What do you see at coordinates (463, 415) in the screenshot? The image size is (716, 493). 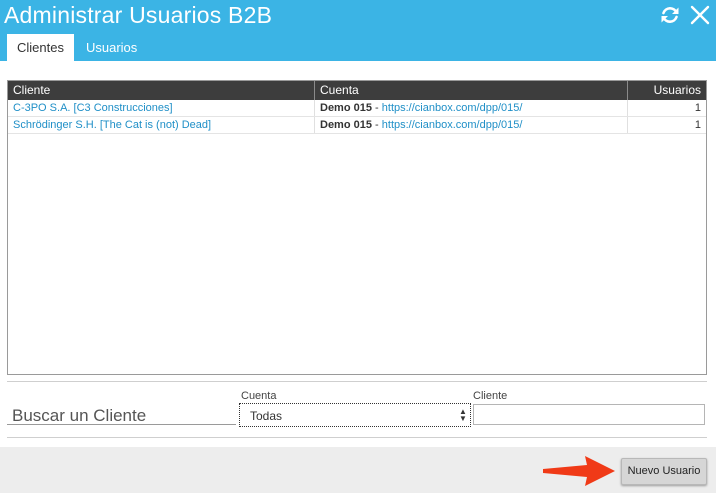 I see `select-updown-icon: ▲ ▼` at bounding box center [463, 415].